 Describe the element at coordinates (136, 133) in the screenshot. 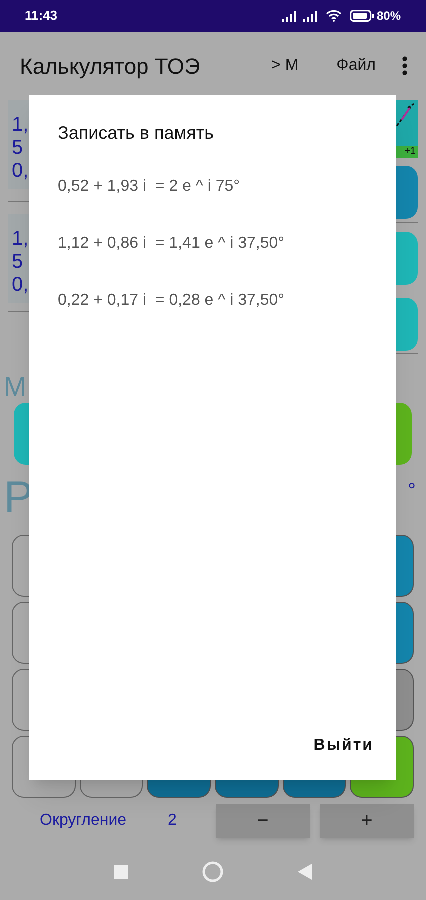

I see `dialog-title: Записать в память` at that location.